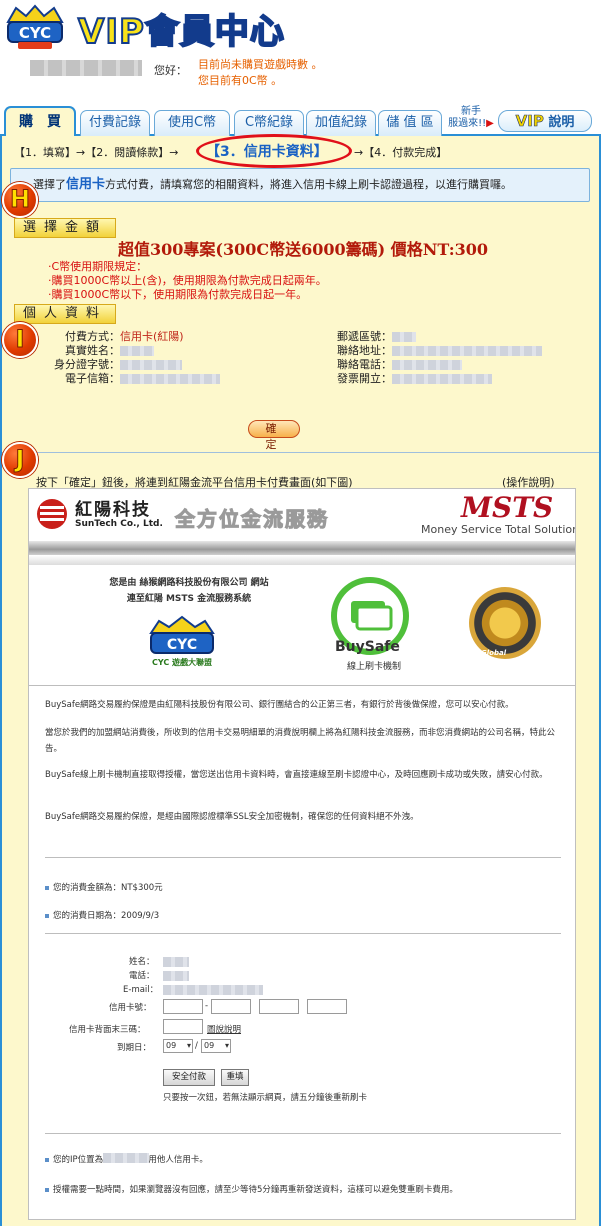 This screenshot has width=601, height=1226. Describe the element at coordinates (410, 123) in the screenshot. I see `tab-deposit-area: 儲 值 區` at that location.